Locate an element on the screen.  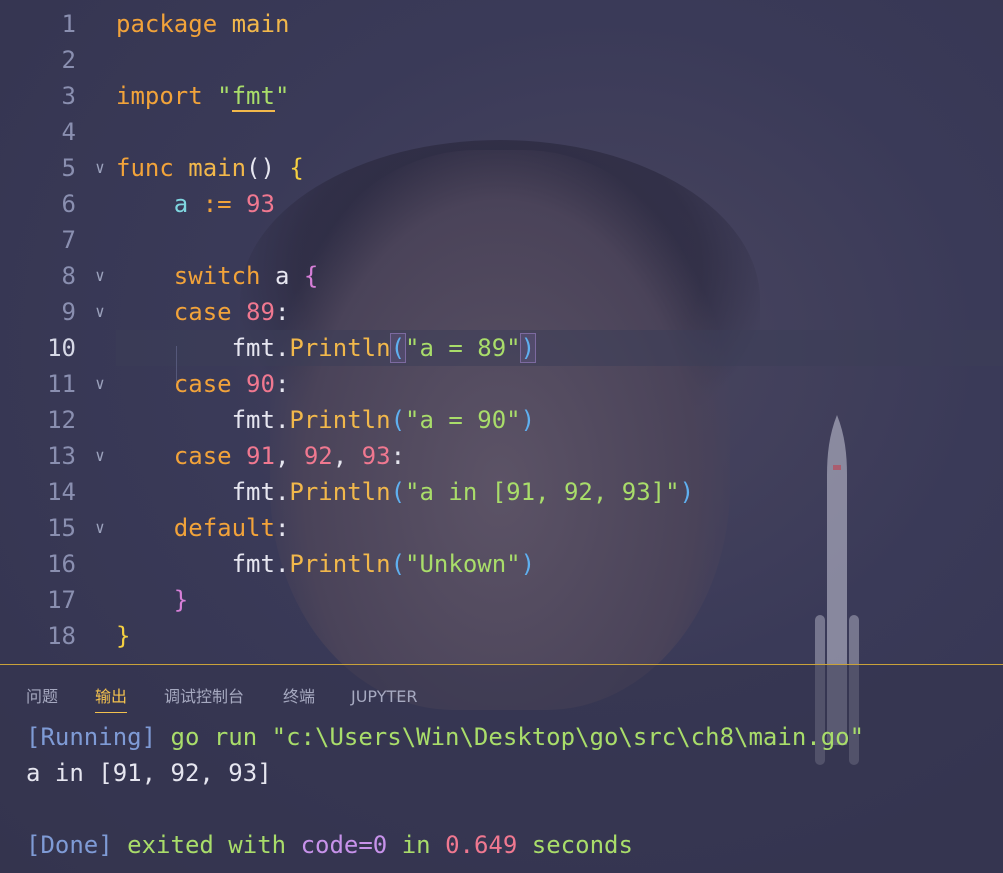
code-line: 16 fmt.Println("Unkown") is located at coordinates (501, 564).